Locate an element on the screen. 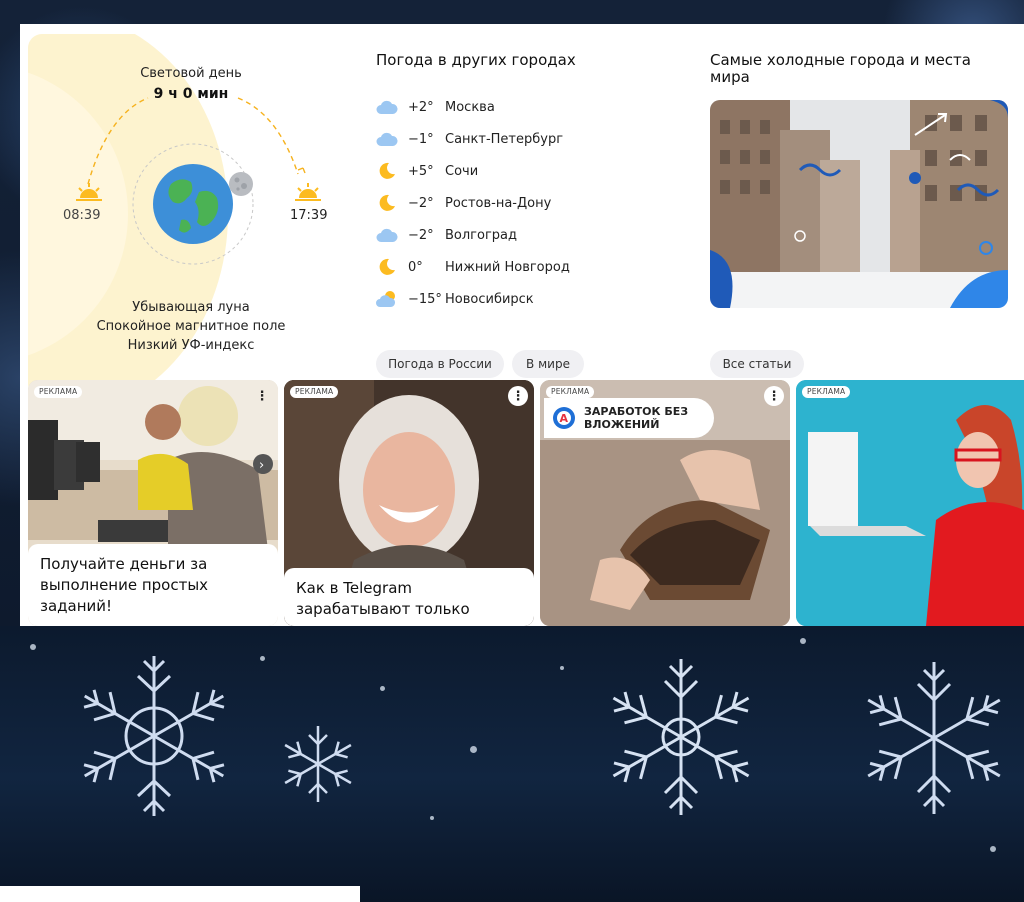 The height and width of the screenshot is (902, 1024). sunrise-time: 08:39 is located at coordinates (82, 215).